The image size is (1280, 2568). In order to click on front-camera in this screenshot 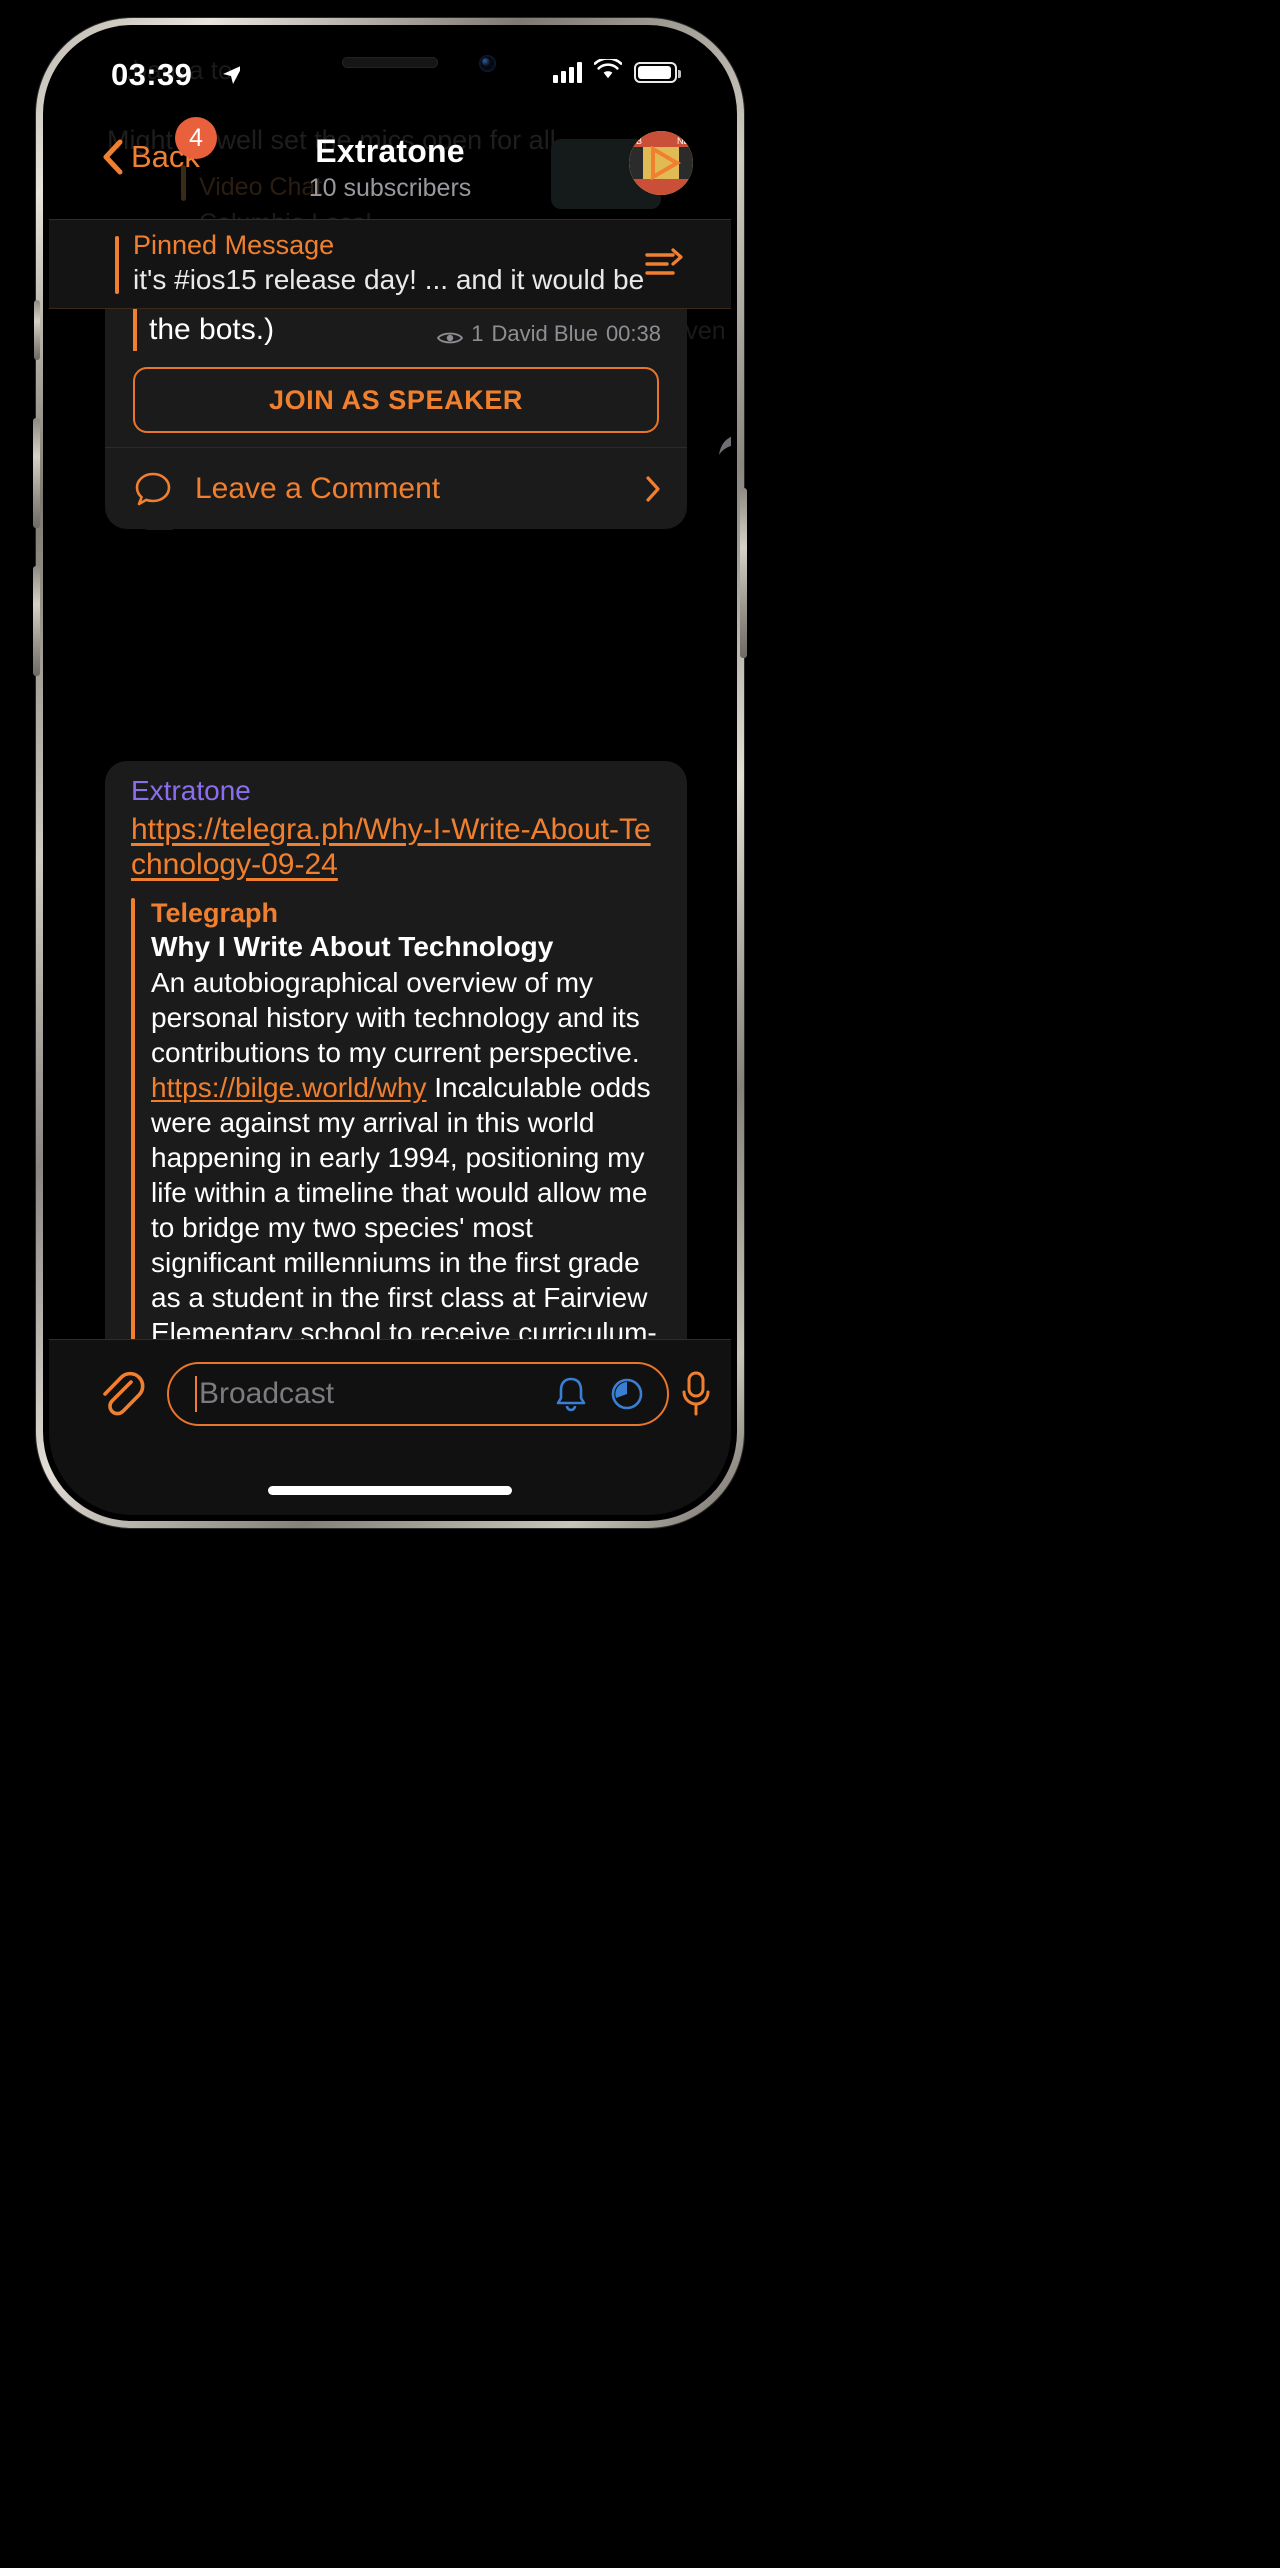, I will do `click(487, 63)`.